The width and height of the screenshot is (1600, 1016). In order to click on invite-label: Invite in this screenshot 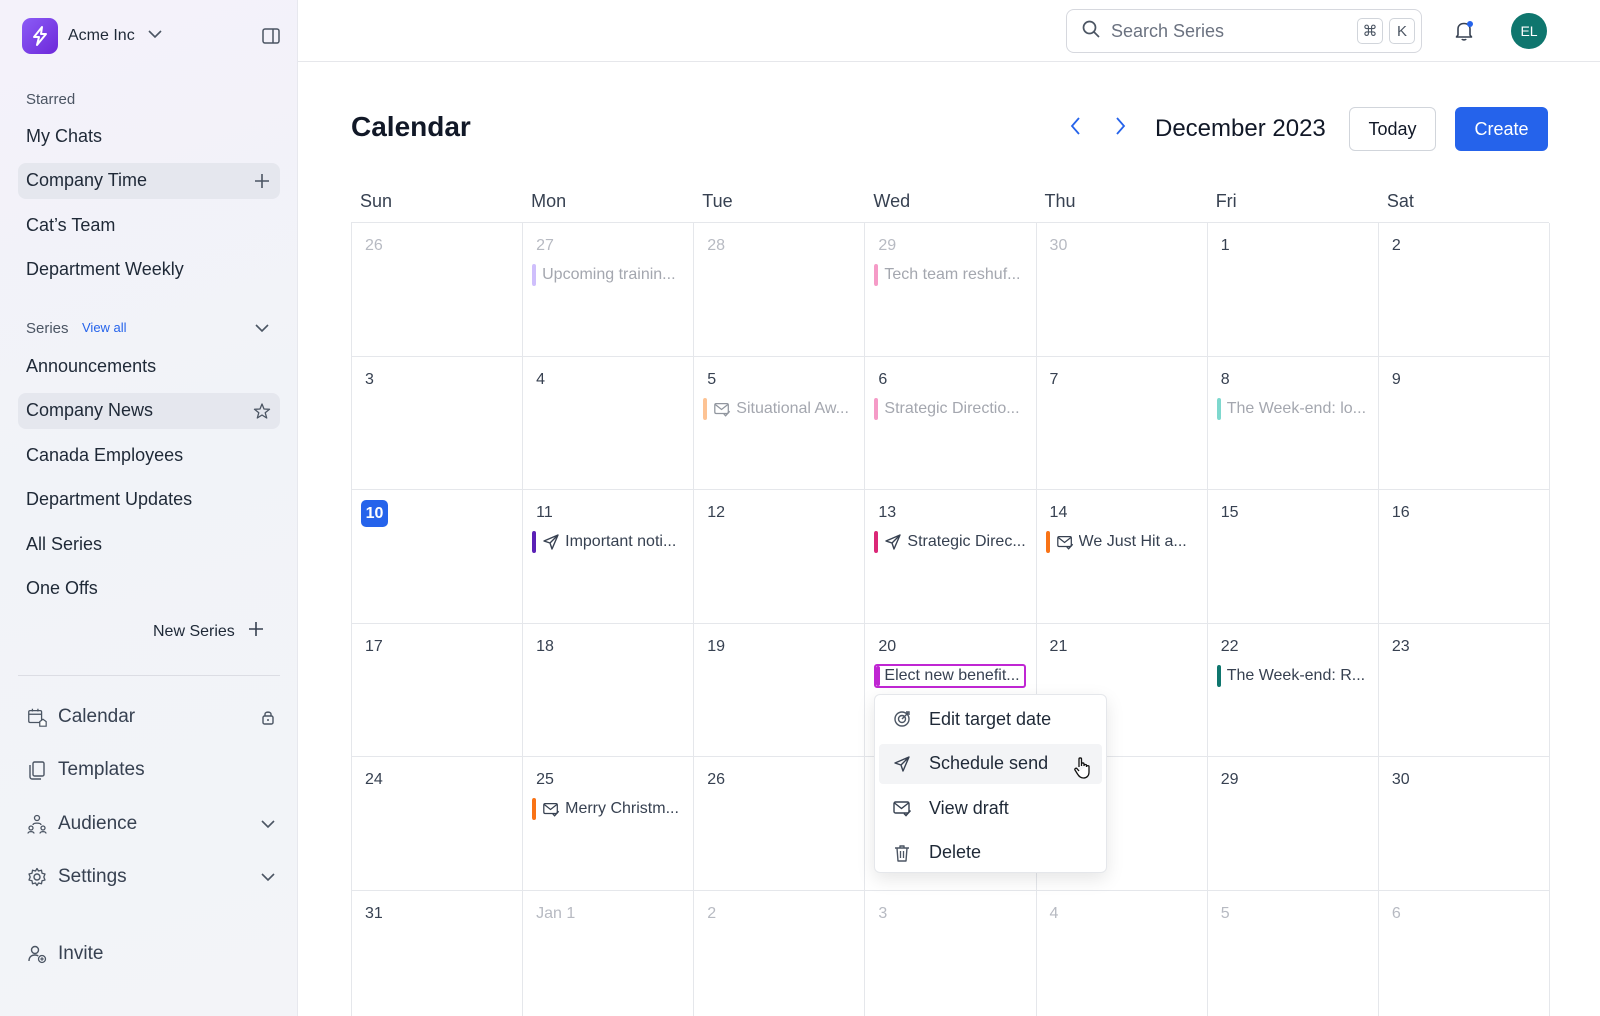, I will do `click(81, 953)`.